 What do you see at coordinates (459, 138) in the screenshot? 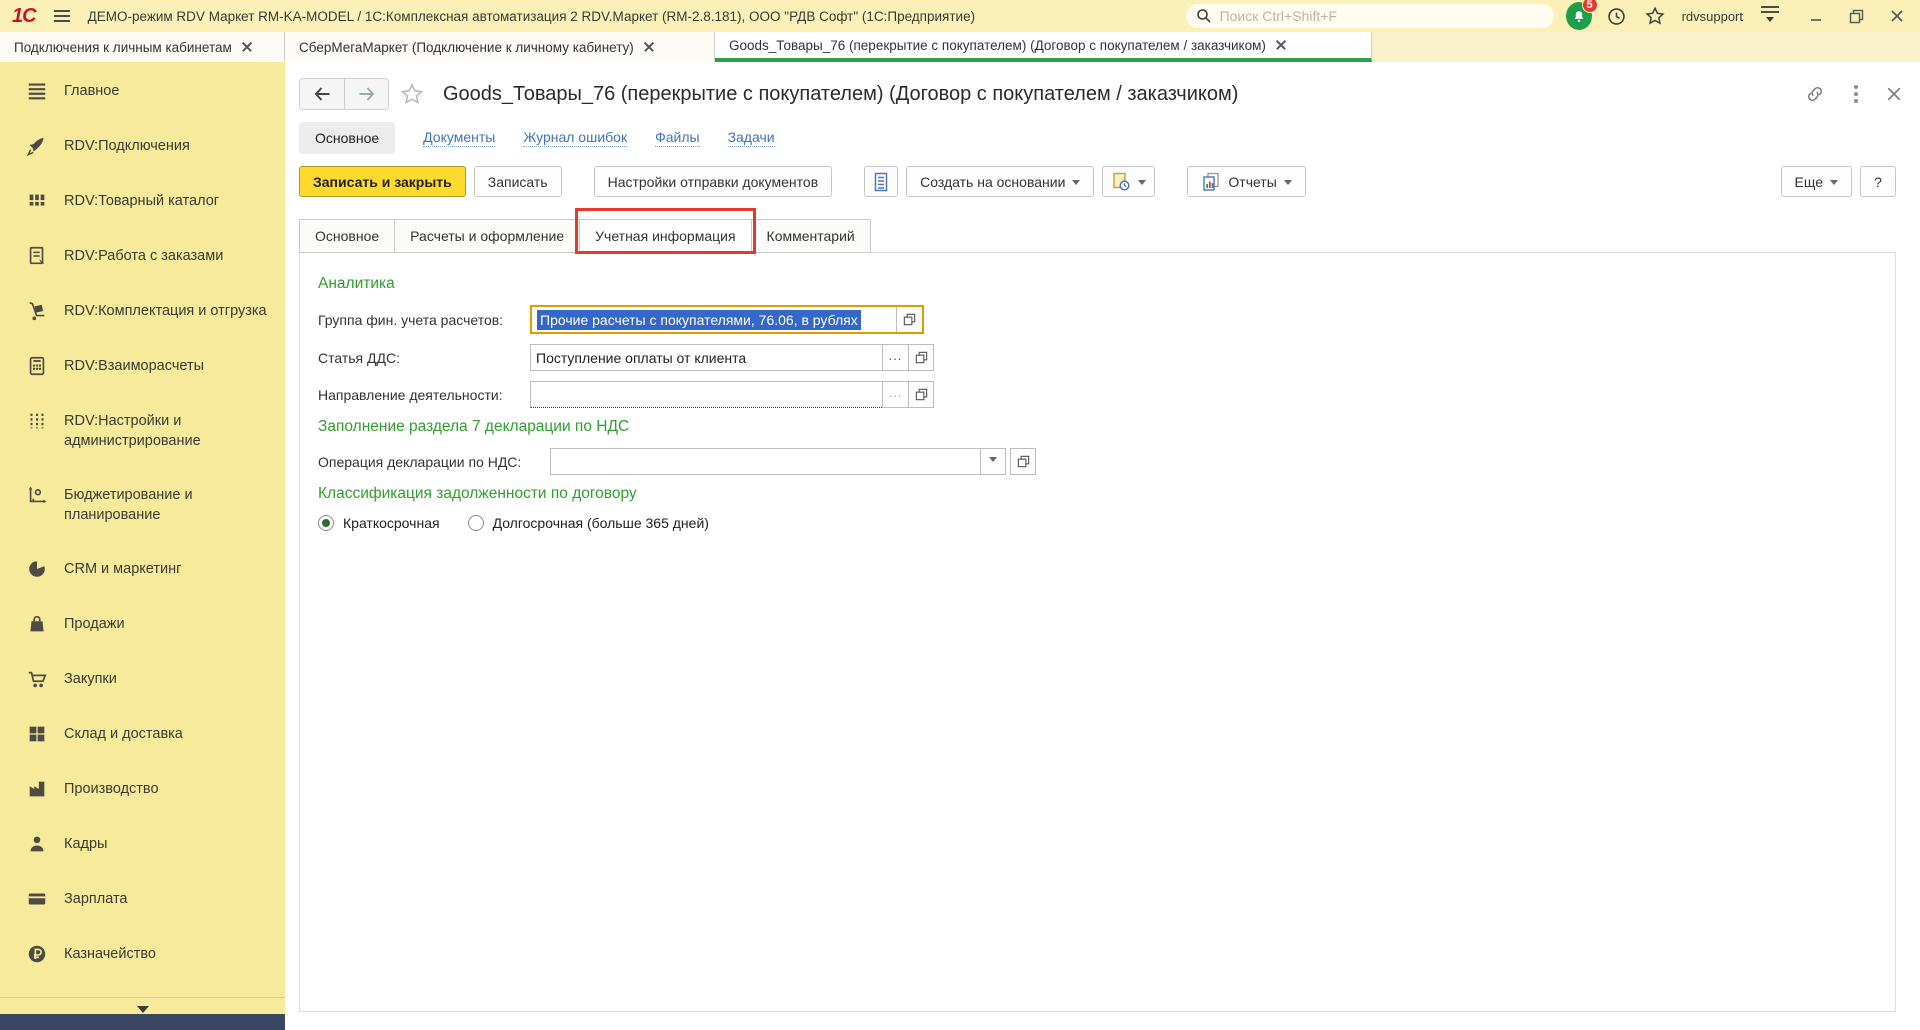
I see `navlink-documents: Документы` at bounding box center [459, 138].